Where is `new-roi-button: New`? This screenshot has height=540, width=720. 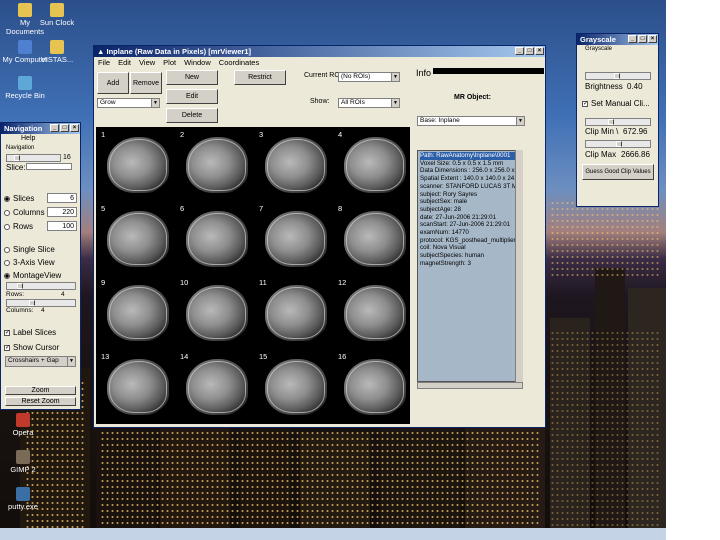 new-roi-button: New is located at coordinates (192, 77).